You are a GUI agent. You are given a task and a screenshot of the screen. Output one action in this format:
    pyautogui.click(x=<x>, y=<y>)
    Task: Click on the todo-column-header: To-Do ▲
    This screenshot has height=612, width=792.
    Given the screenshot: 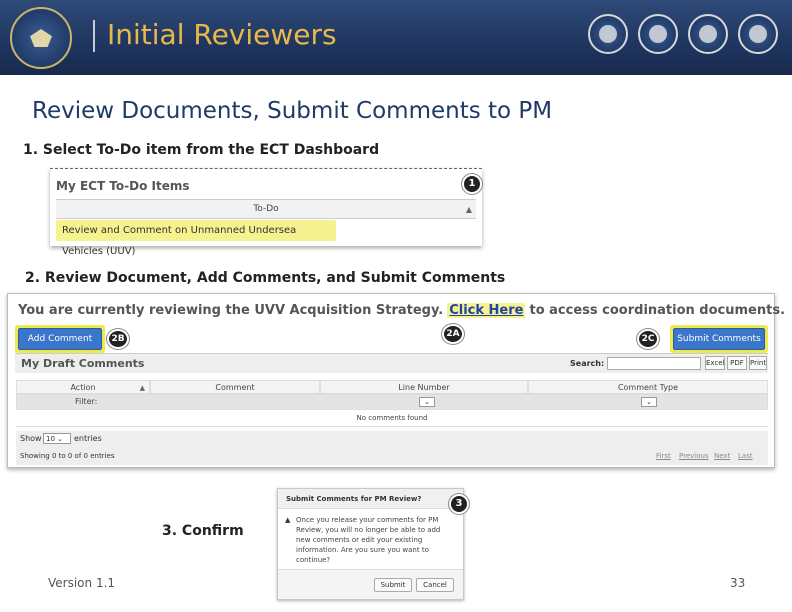 What is the action you would take?
    pyautogui.click(x=266, y=209)
    